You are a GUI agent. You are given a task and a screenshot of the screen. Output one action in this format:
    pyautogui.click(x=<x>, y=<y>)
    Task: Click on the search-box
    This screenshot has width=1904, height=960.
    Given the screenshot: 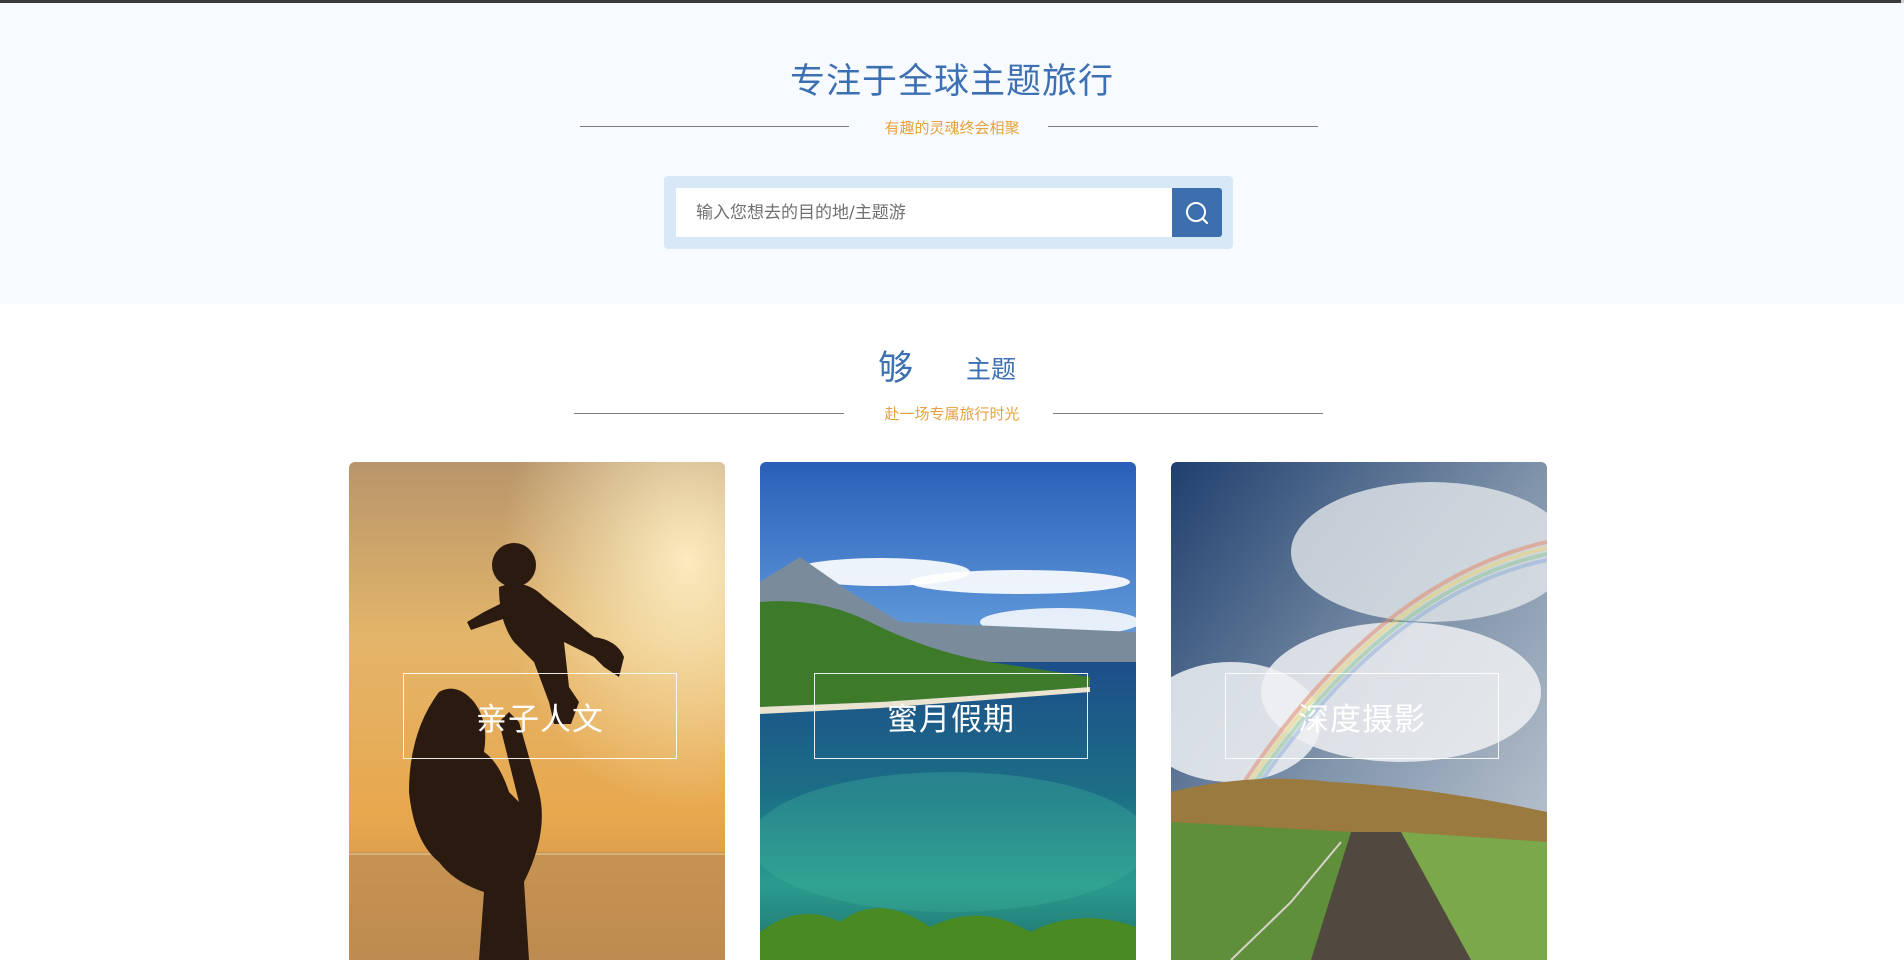 What is the action you would take?
    pyautogui.click(x=948, y=212)
    